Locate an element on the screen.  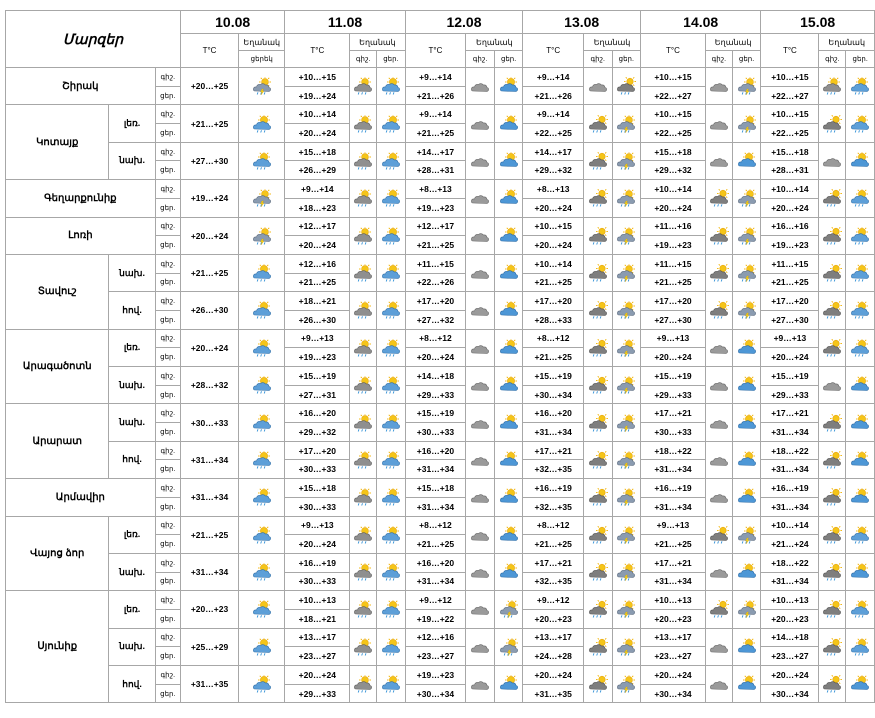
day-temperature: +20…+25 is located at coordinates (209, 86).